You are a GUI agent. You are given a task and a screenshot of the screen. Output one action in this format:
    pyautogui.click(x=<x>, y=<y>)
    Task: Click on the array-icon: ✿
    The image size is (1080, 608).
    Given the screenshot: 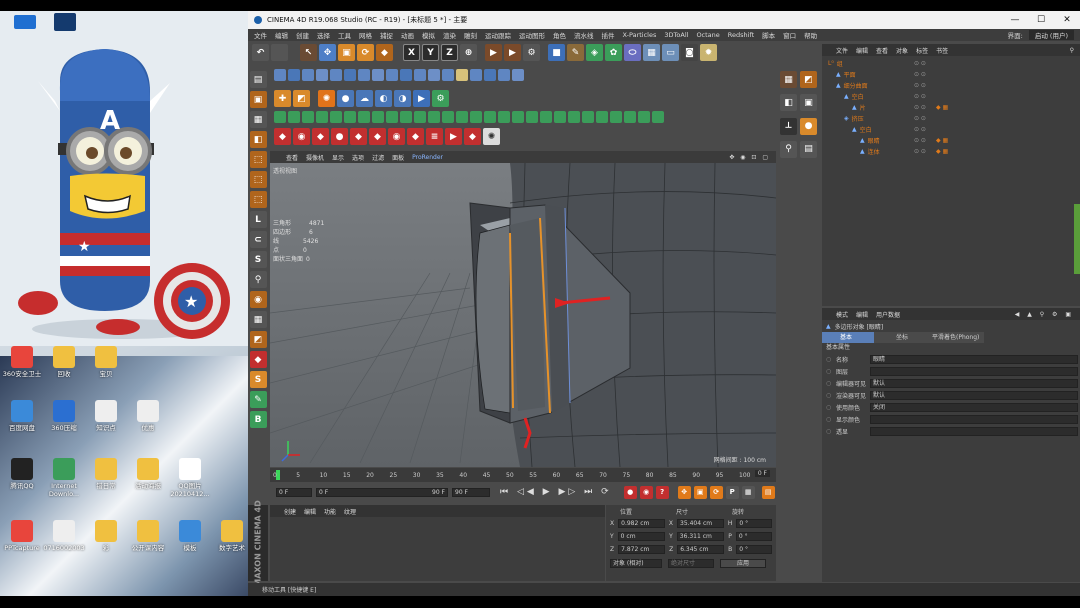 What is the action you would take?
    pyautogui.click(x=613, y=52)
    